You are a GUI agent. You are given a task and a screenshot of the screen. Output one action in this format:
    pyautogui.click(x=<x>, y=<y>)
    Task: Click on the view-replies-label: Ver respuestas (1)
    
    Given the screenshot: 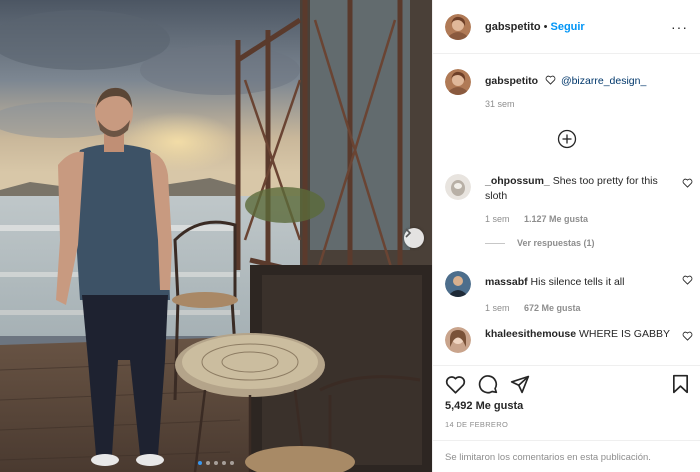 What is the action you would take?
    pyautogui.click(x=556, y=243)
    